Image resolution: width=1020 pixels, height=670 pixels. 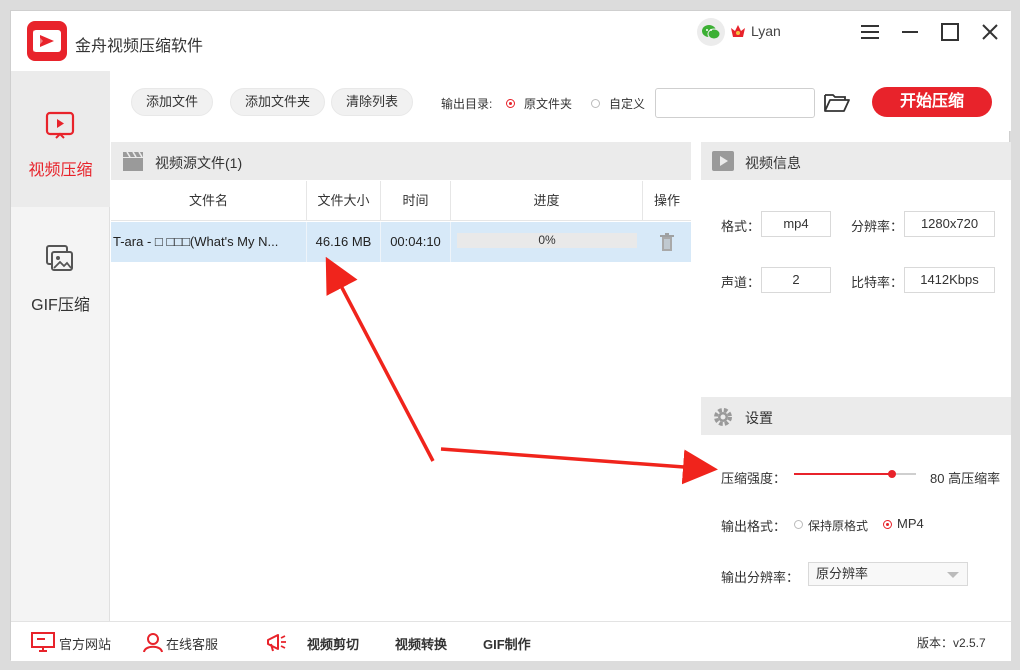 What do you see at coordinates (579, 466) in the screenshot?
I see `arrow-to-compression-strength` at bounding box center [579, 466].